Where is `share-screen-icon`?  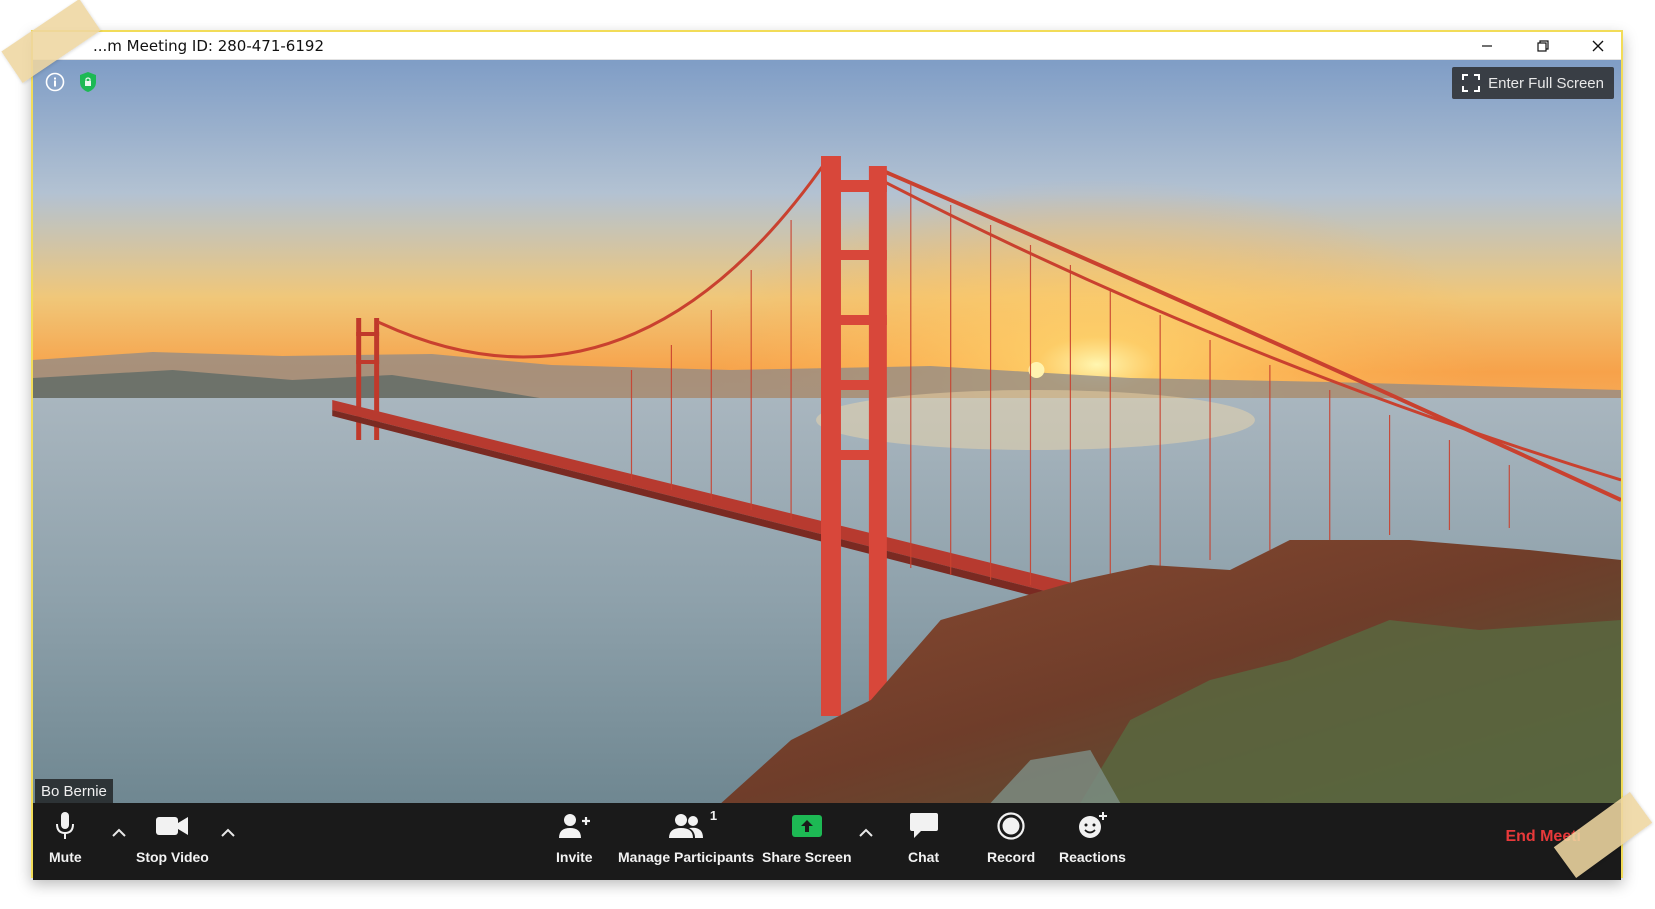
share-screen-icon is located at coordinates (806, 826).